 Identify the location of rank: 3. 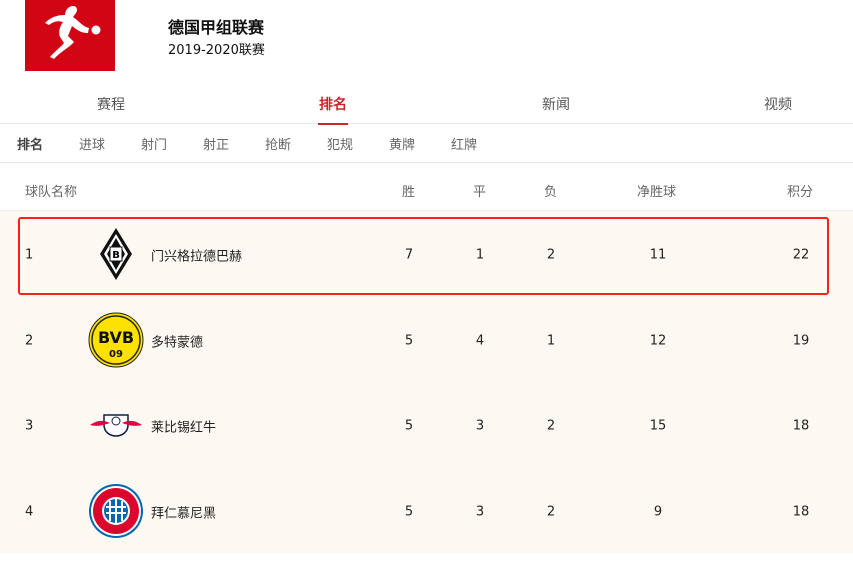
(29, 425).